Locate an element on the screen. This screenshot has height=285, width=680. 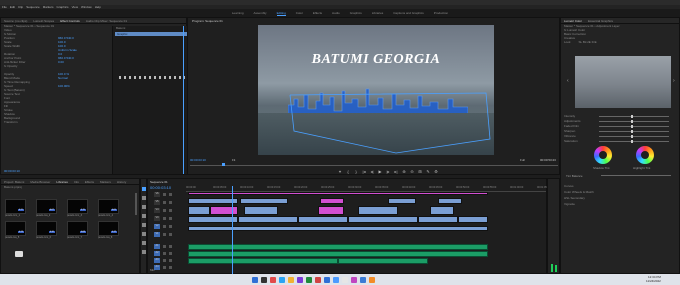
mark-out-icon: } is located at coordinates (356, 172).